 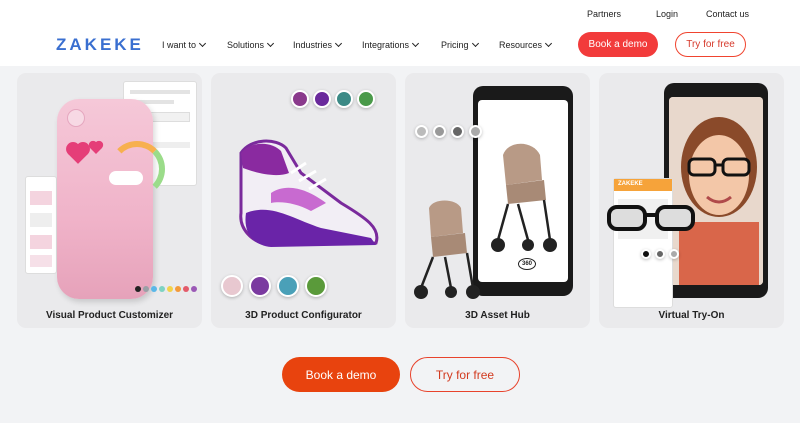 I want to click on card-title: Virtual Try-On, so click(x=691, y=315).